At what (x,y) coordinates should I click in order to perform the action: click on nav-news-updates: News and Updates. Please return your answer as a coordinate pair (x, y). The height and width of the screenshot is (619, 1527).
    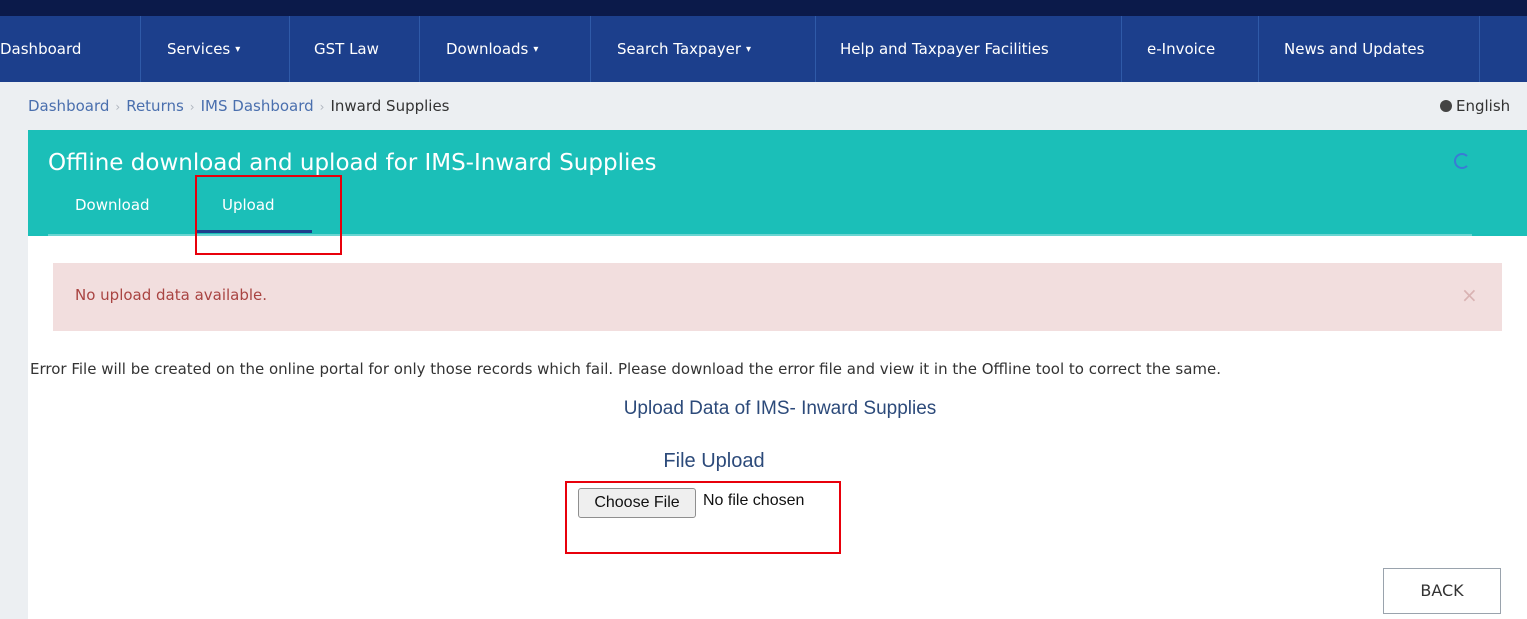
    Looking at the image, I should click on (1354, 49).